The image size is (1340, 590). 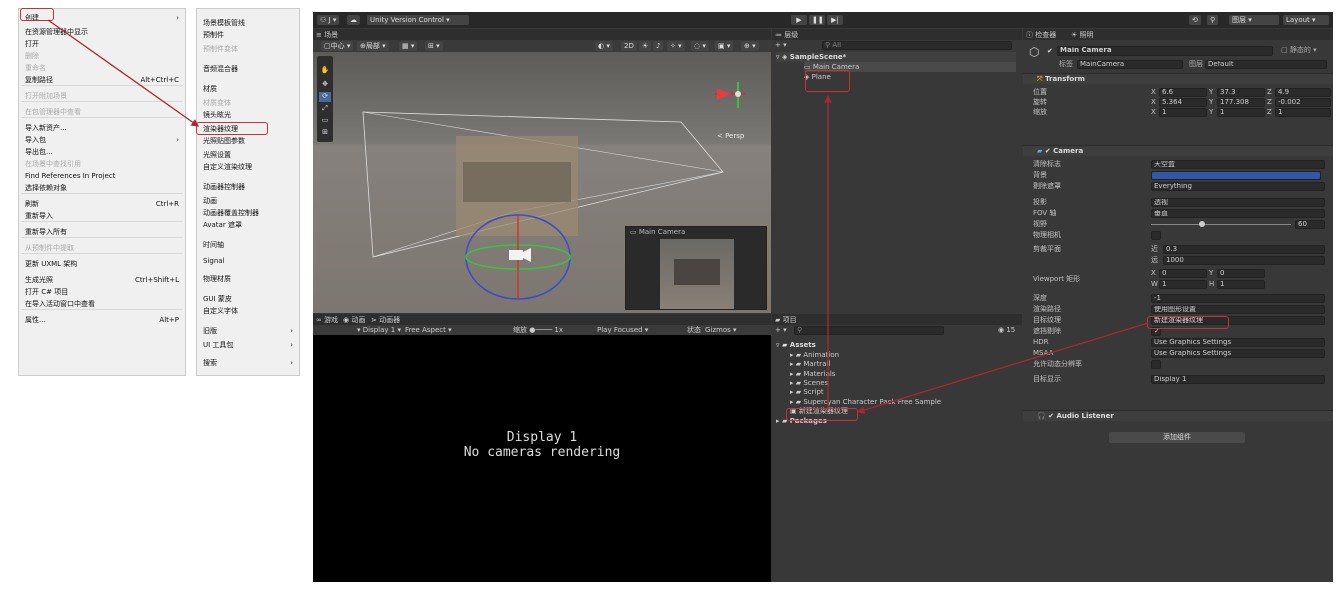 What do you see at coordinates (781, 45) in the screenshot?
I see `hierarchy-add-button: + ▾` at bounding box center [781, 45].